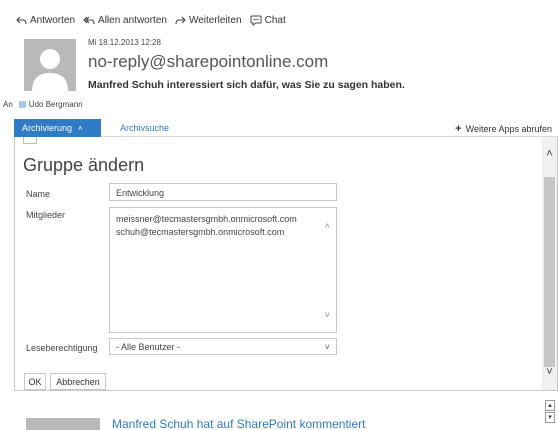 This screenshot has height=430, width=558. I want to click on scroll-down-icon: ˅, so click(549, 372).